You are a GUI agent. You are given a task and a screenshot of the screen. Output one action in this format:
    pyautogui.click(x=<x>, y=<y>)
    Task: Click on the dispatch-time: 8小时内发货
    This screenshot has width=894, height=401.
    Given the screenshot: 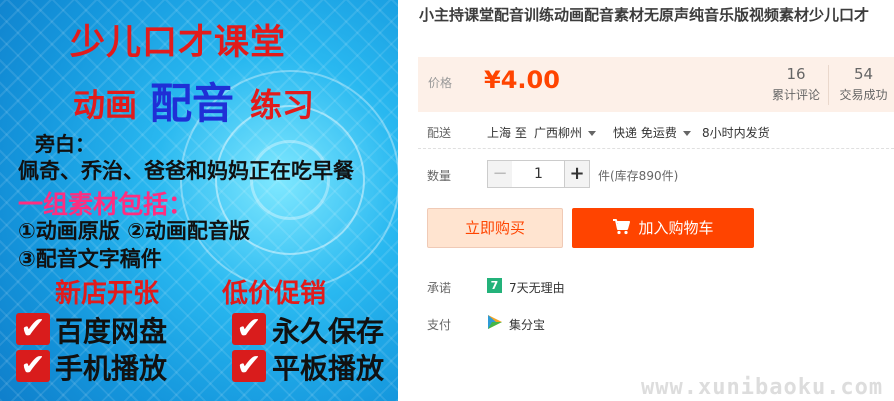 What is the action you would take?
    pyautogui.click(x=736, y=133)
    